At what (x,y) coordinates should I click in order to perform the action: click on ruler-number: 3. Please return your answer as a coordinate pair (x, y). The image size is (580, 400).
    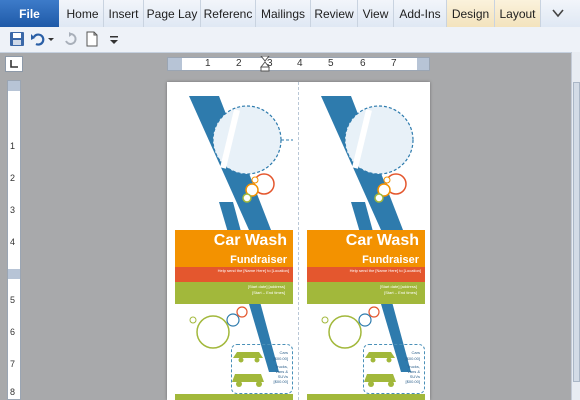
    Looking at the image, I should click on (13, 210).